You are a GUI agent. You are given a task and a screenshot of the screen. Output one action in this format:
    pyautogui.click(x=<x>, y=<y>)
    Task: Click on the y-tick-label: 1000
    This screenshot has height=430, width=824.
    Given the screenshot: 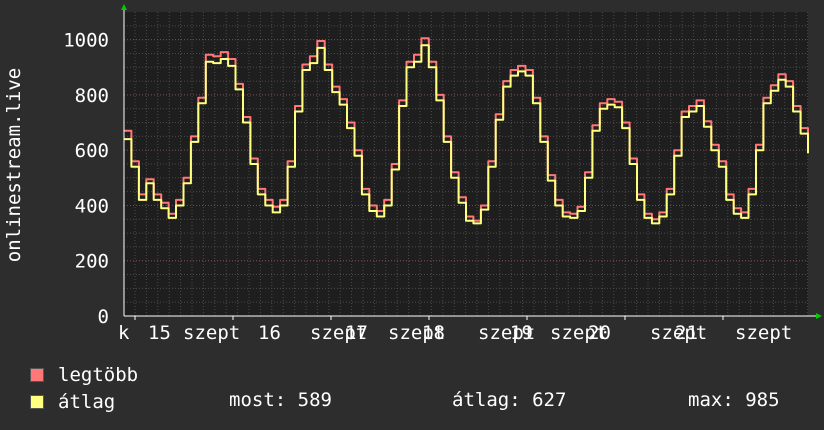 What is the action you would take?
    pyautogui.click(x=86, y=41)
    